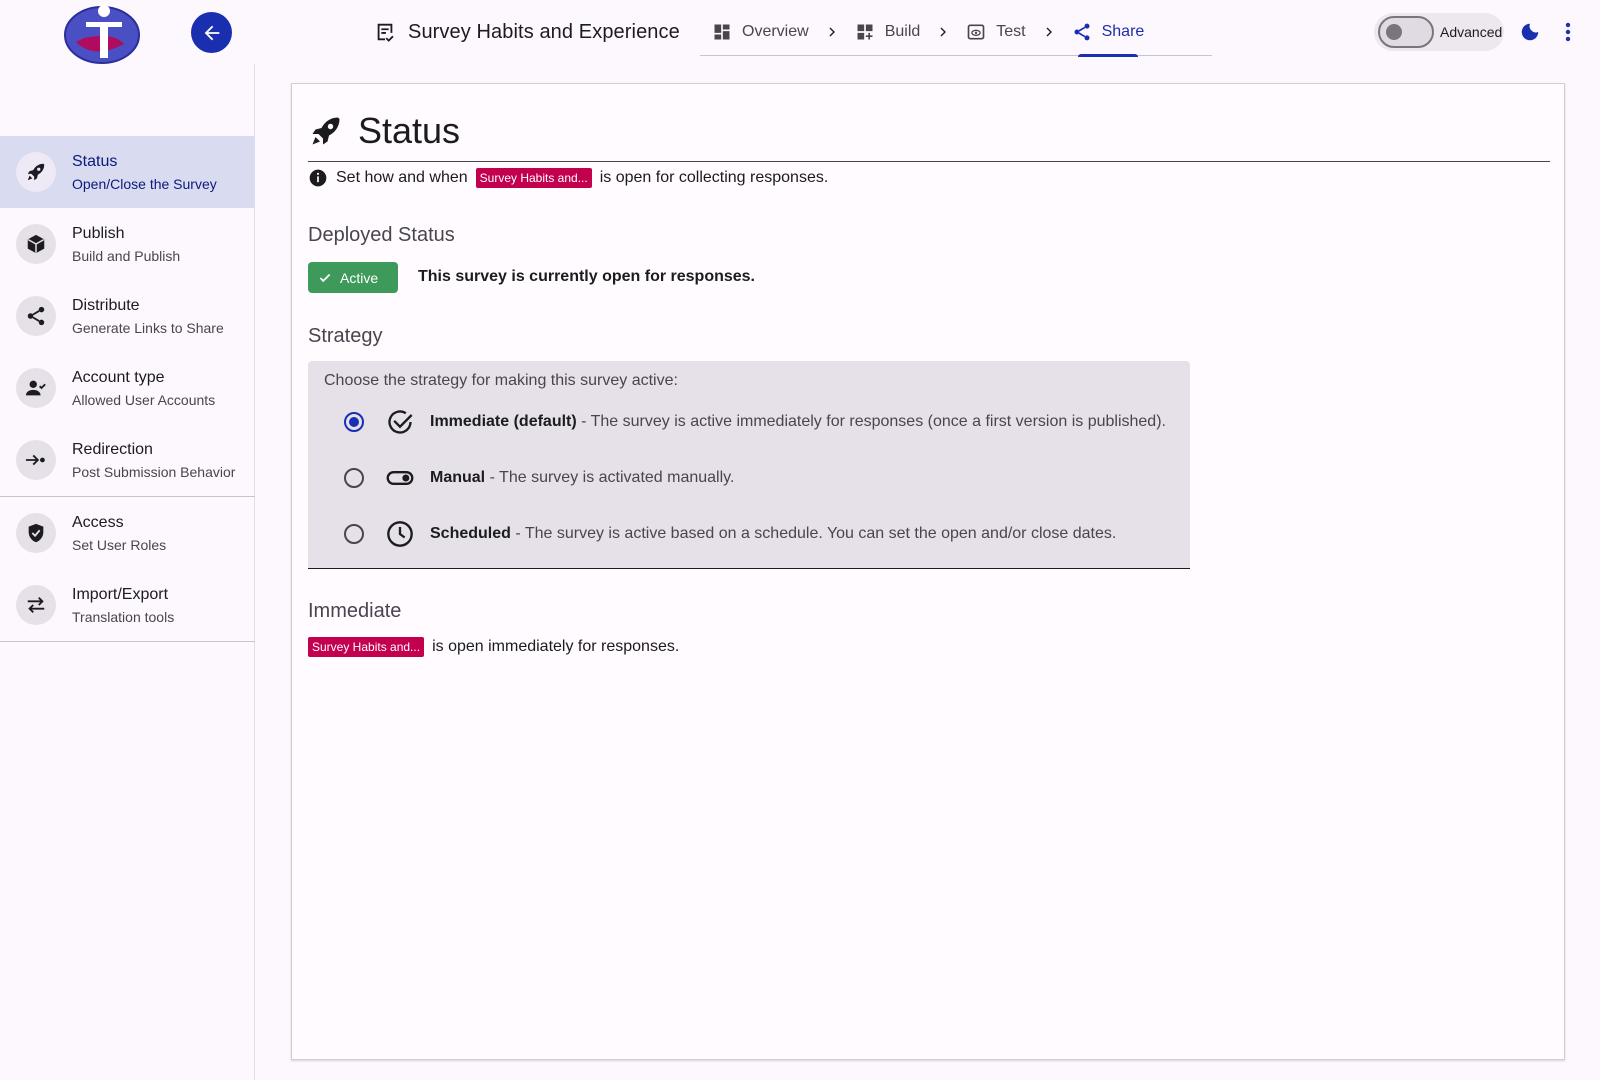 This screenshot has width=1600, height=1080. I want to click on info-icon, so click(318, 178).